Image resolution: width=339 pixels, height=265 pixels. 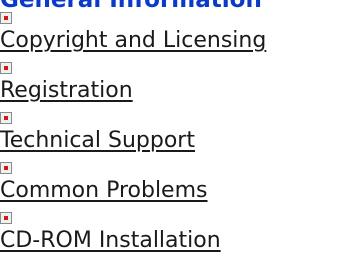 What do you see at coordinates (66, 91) in the screenshot?
I see `registration-link: Registration` at bounding box center [66, 91].